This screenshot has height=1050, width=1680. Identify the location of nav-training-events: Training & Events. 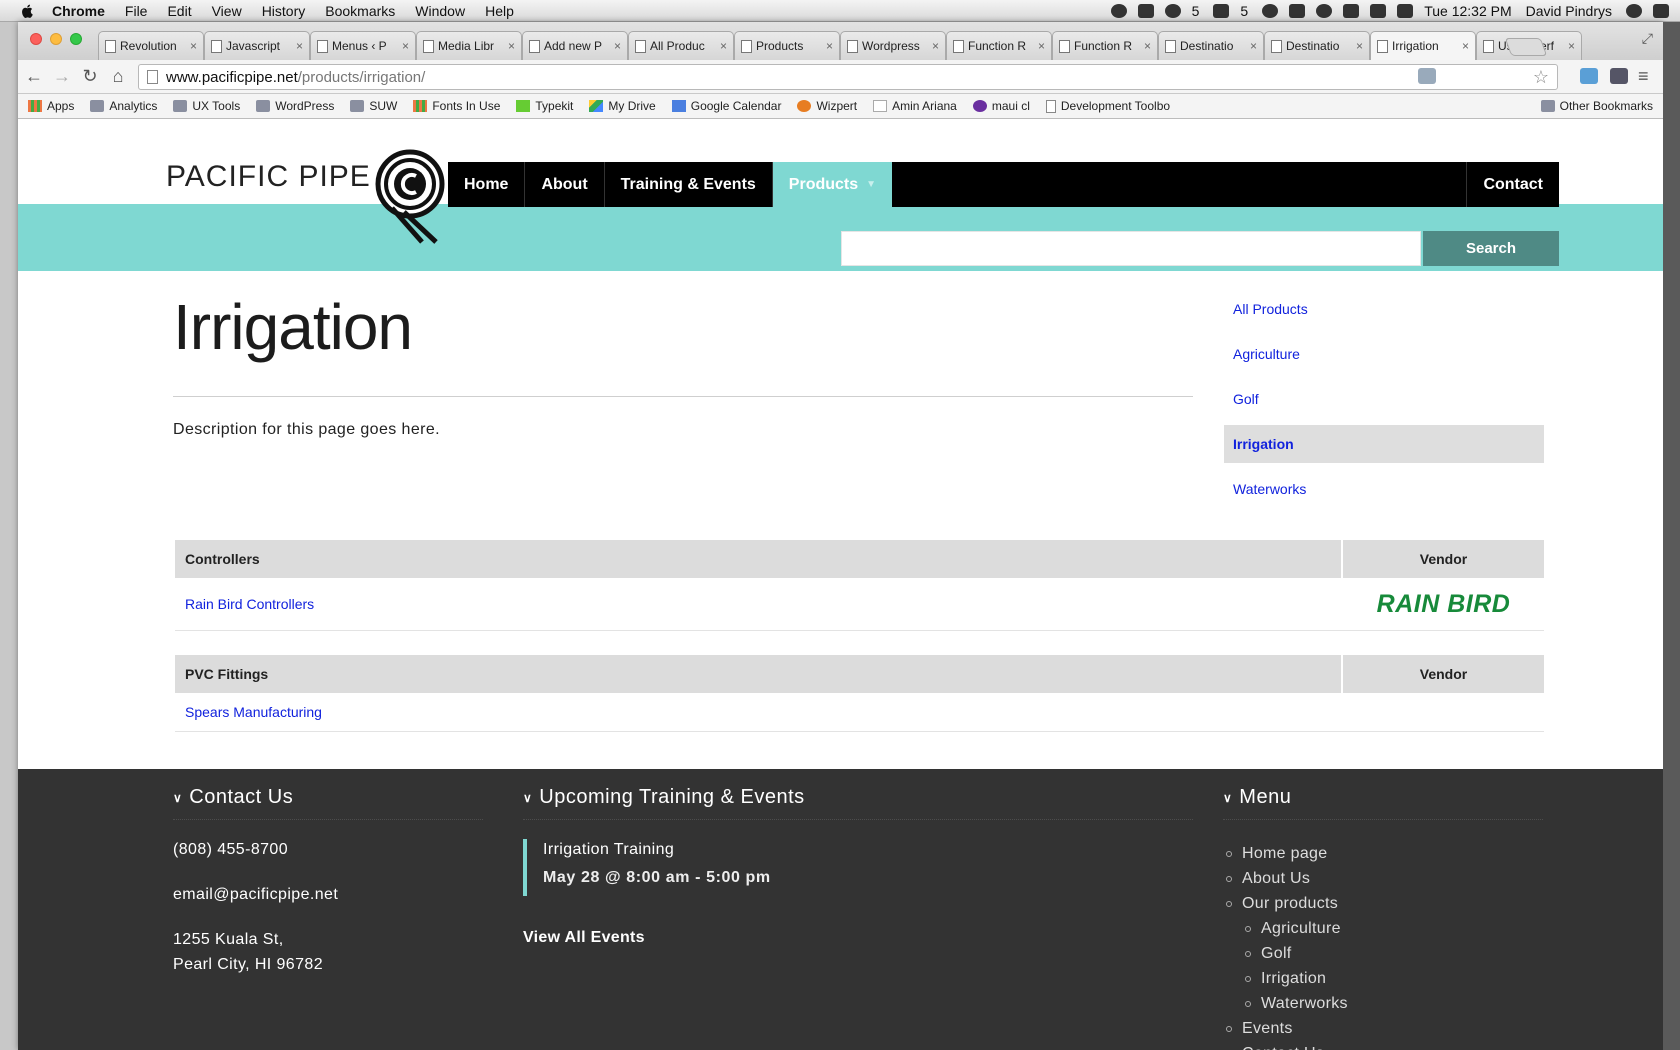
(689, 184).